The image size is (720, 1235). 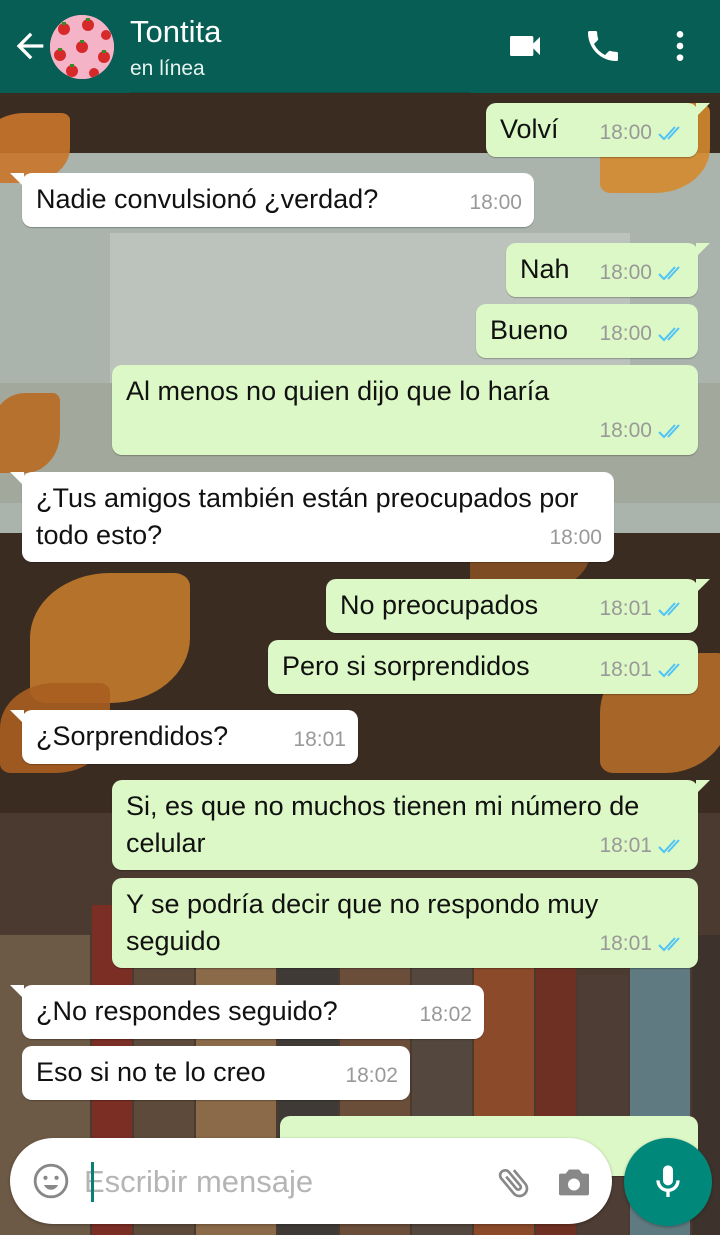 What do you see at coordinates (284, 1182) in the screenshot?
I see `message-input` at bounding box center [284, 1182].